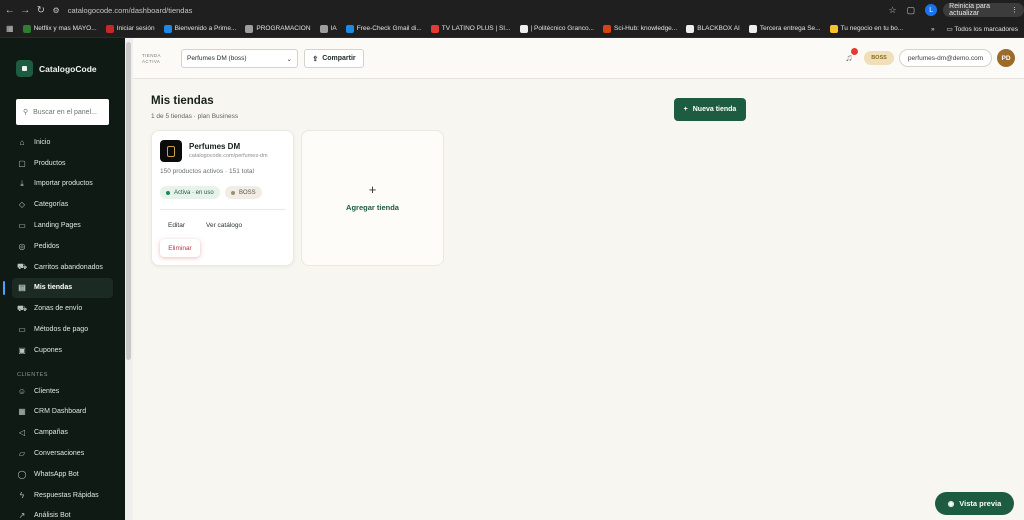 The image size is (1024, 520). Describe the element at coordinates (56, 474) in the screenshot. I see `sidebar-item-label: WhatsApp Bot` at that location.